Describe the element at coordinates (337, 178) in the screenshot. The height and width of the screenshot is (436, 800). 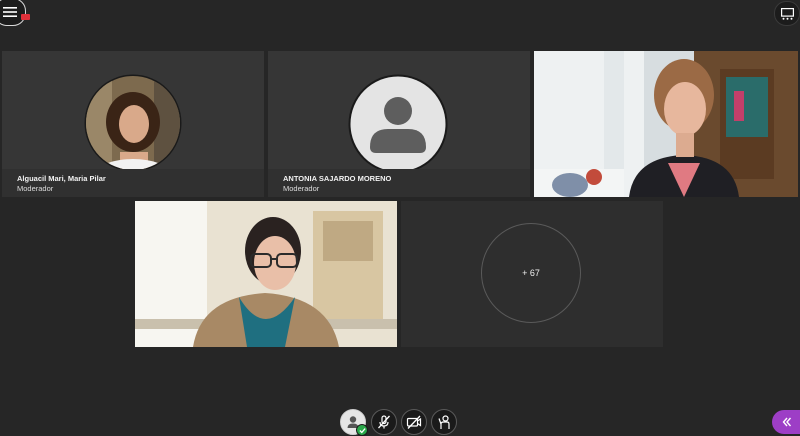
I see `participant-name: ANTONIA SAJARDO MORENO` at that location.